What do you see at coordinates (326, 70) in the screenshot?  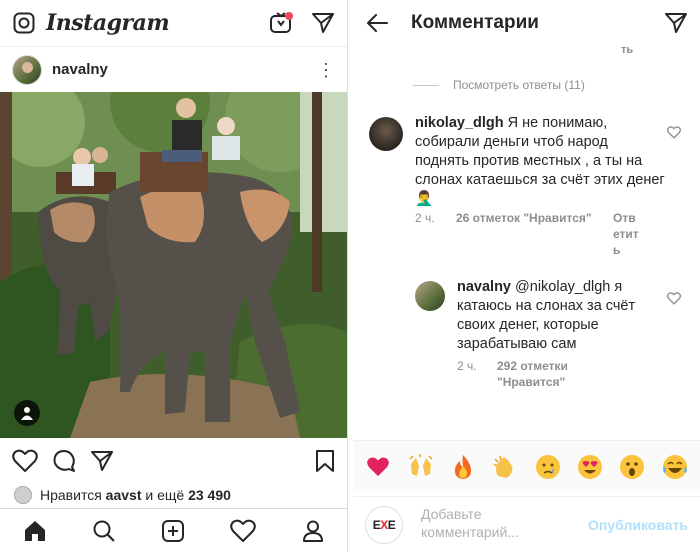 I see `more-icon: ⋮` at bounding box center [326, 70].